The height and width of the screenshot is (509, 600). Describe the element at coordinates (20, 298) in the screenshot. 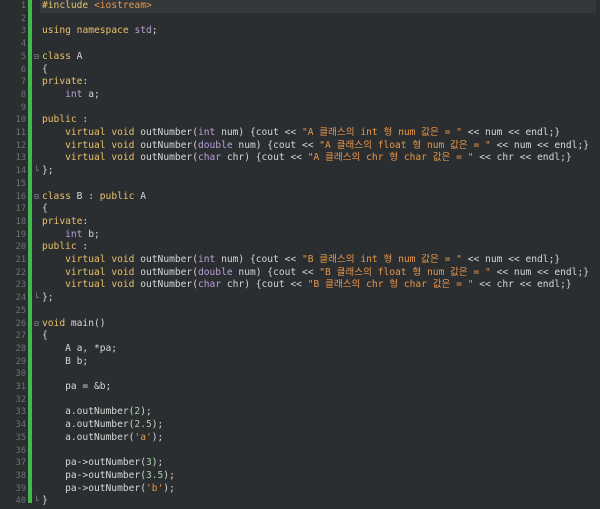

I see `line-number: 24` at that location.